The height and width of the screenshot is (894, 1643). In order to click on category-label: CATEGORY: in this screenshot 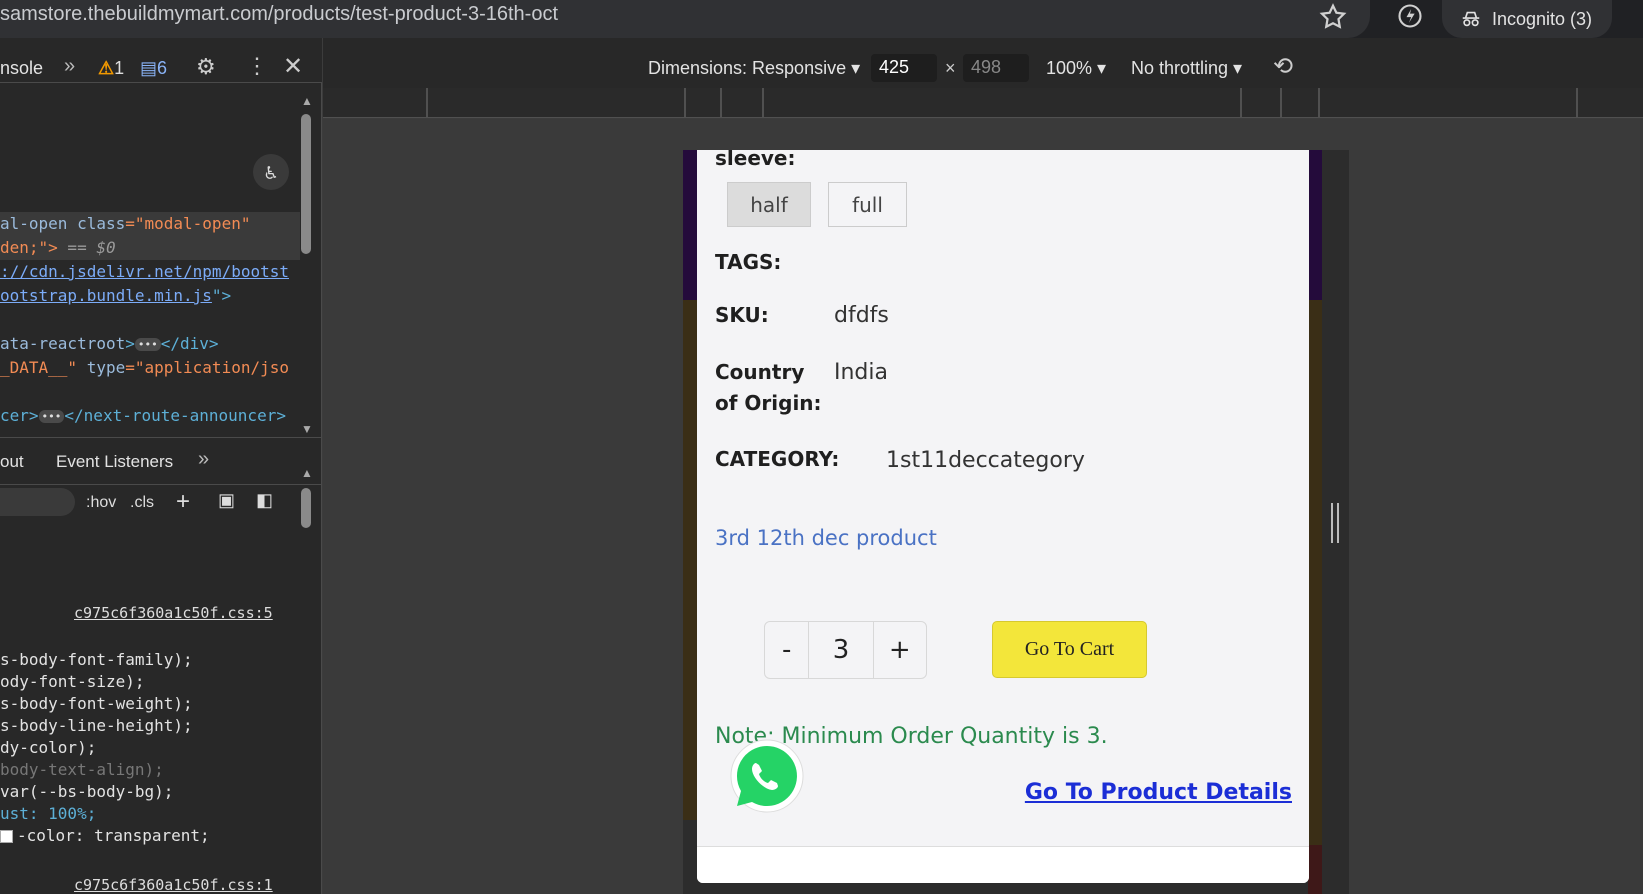, I will do `click(777, 459)`.